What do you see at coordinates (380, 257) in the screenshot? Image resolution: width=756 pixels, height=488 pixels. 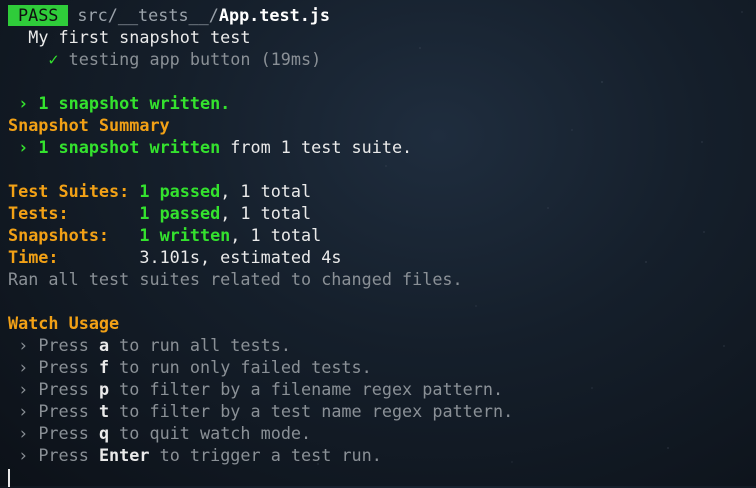 I see `results-time-row: Time: 3.101s, estimated 4s` at bounding box center [380, 257].